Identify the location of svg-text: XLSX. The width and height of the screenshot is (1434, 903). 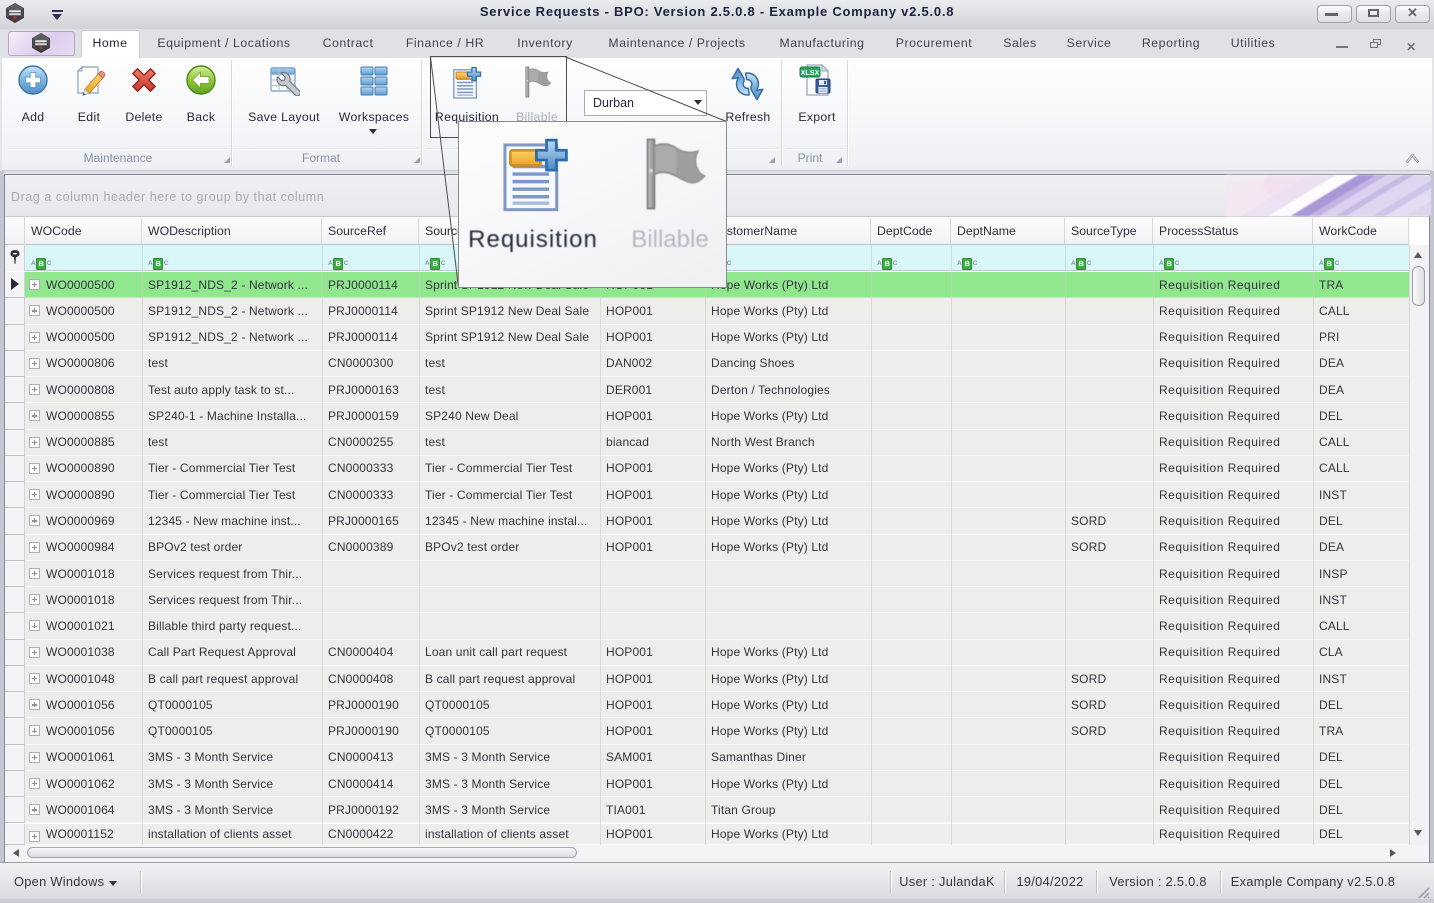
(810, 72).